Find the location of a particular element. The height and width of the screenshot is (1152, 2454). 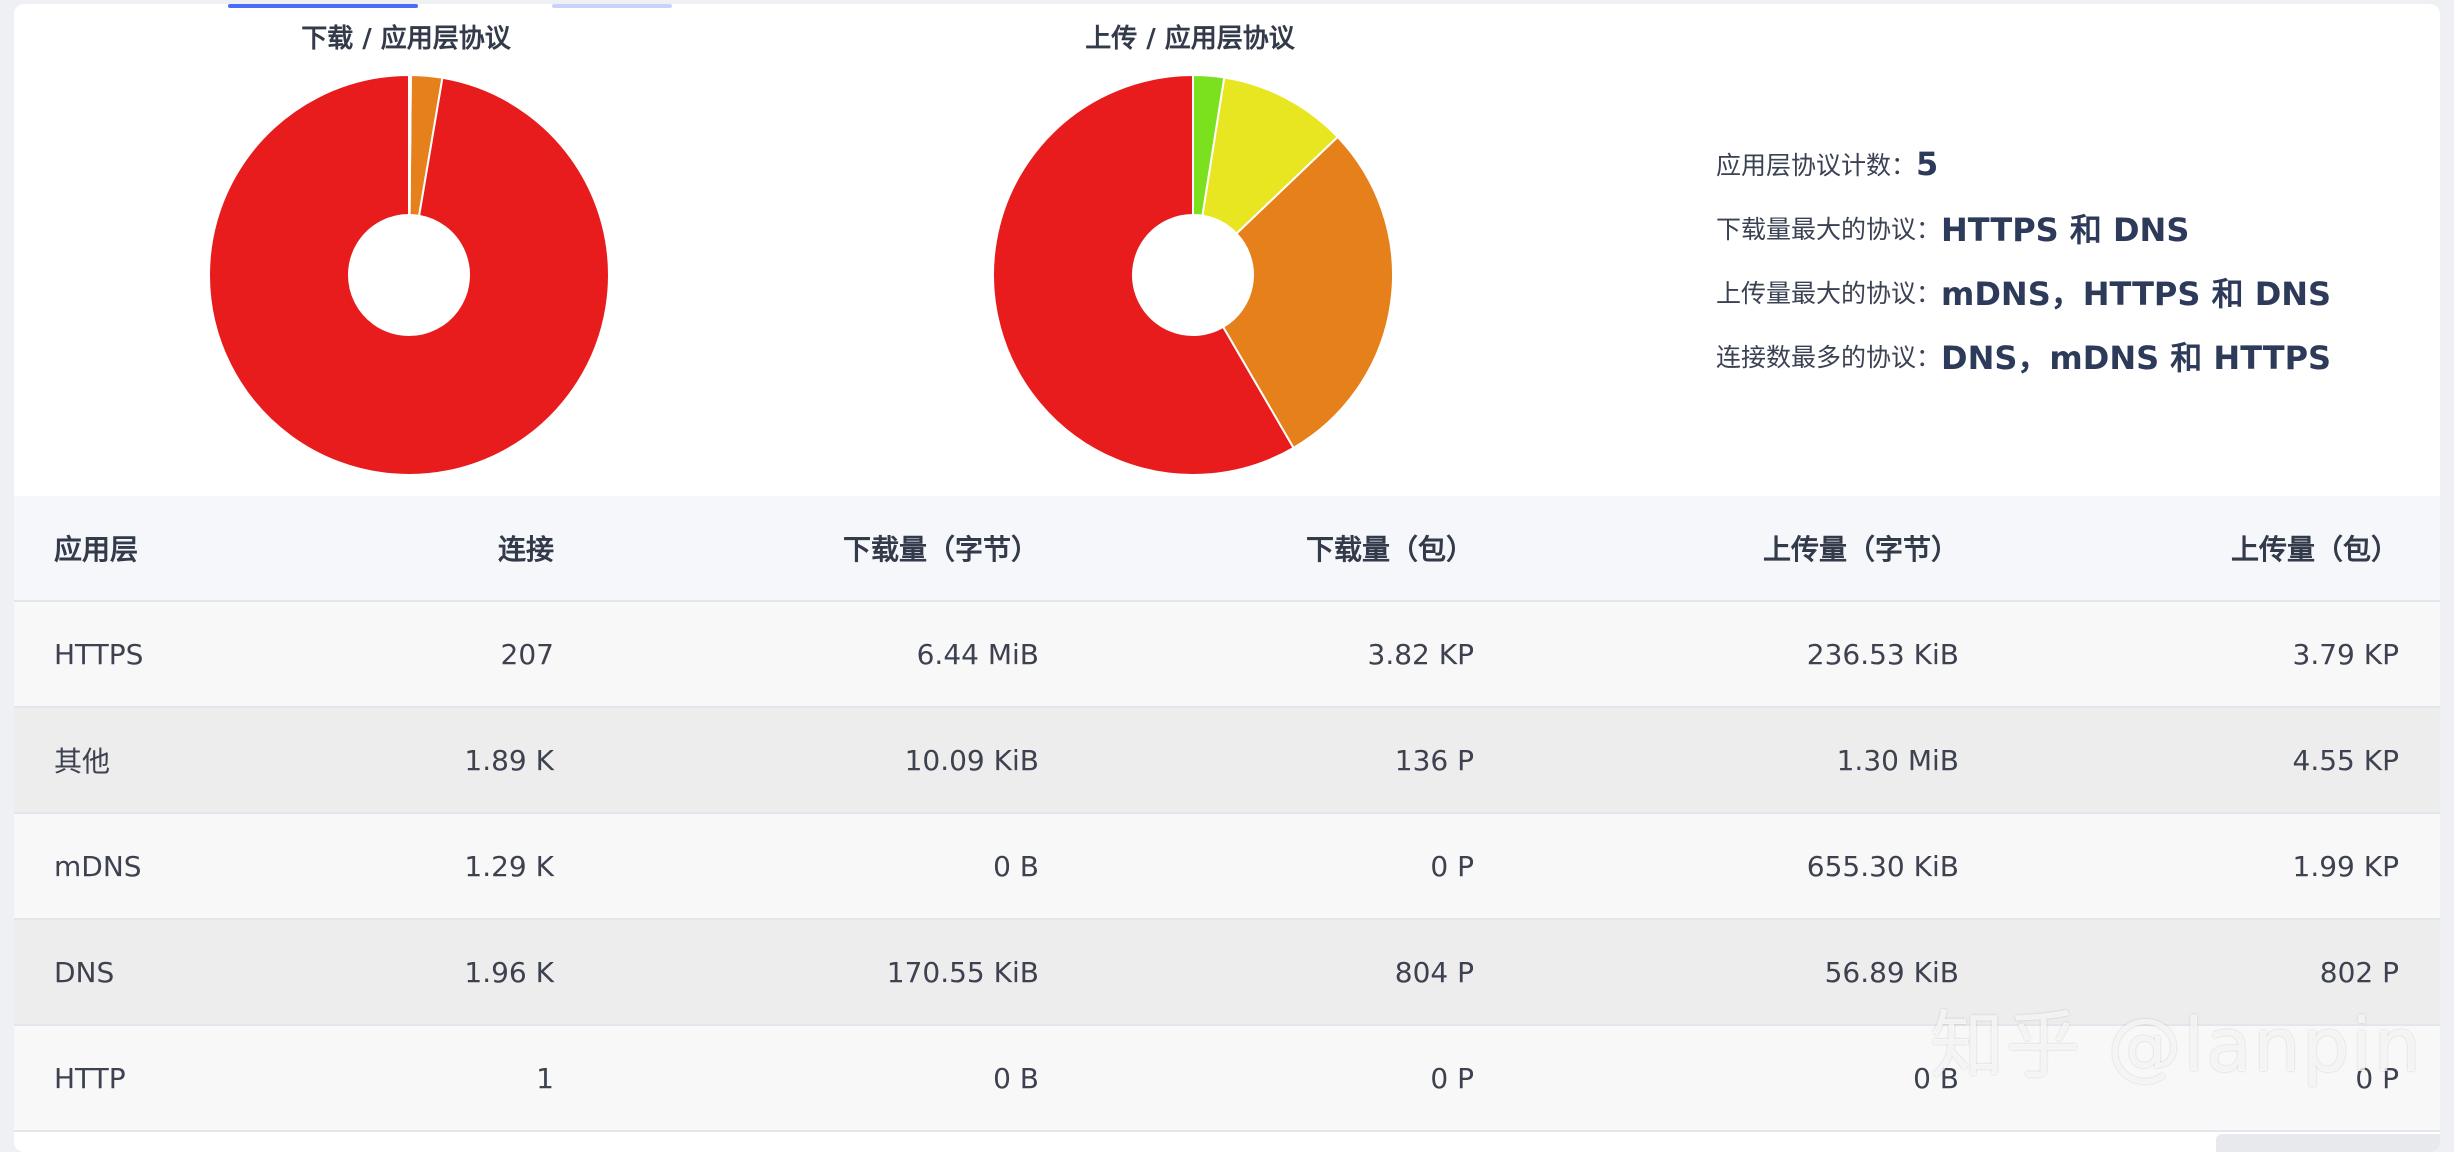

cell-upload-bytes: 1.30 MiB is located at coordinates (1897, 760).